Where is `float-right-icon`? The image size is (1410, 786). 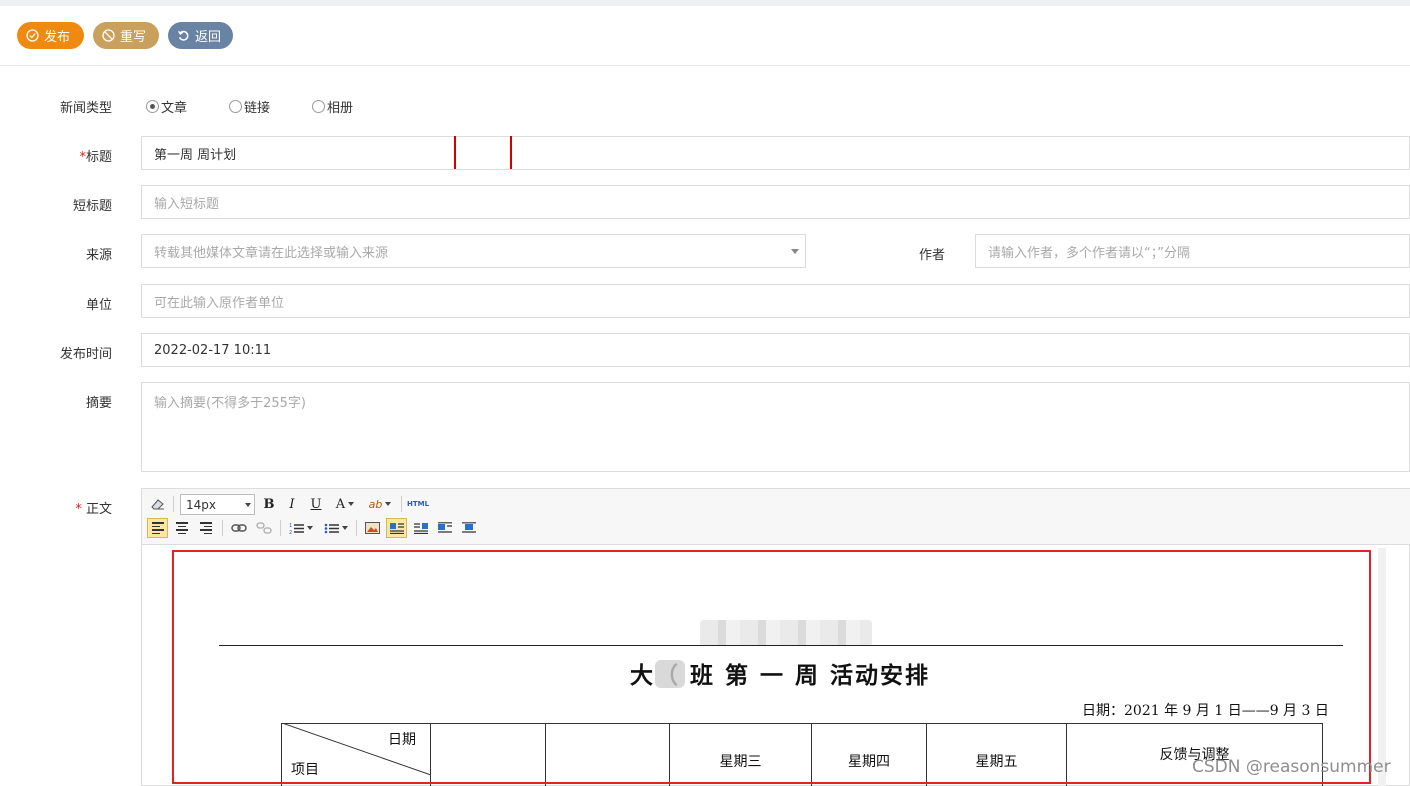
float-right-icon is located at coordinates (420, 528).